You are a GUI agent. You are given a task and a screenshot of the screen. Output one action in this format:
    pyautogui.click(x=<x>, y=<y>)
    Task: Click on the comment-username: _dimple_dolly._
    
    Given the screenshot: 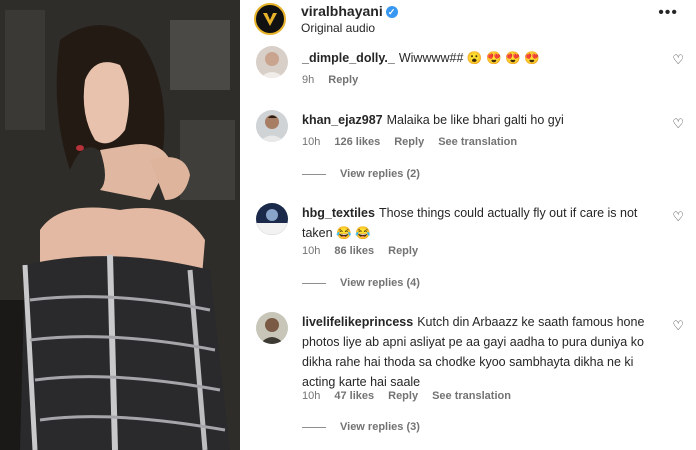 What is the action you would take?
    pyautogui.click(x=348, y=58)
    